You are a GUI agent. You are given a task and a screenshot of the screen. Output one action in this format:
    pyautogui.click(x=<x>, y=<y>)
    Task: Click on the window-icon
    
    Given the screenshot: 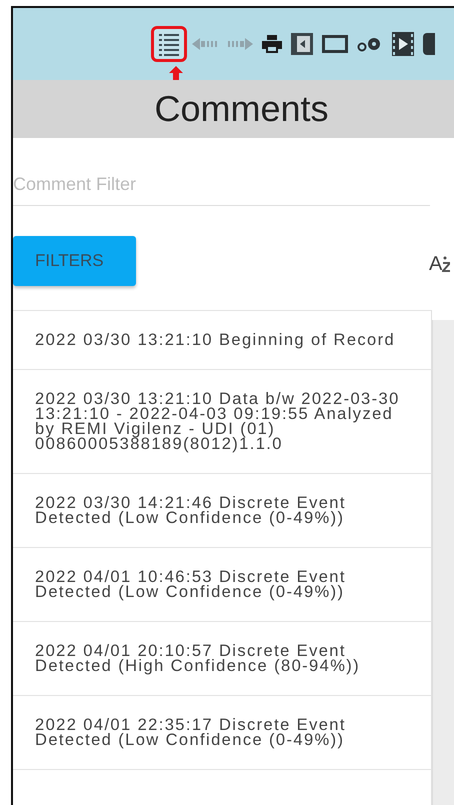 What is the action you would take?
    pyautogui.click(x=335, y=44)
    